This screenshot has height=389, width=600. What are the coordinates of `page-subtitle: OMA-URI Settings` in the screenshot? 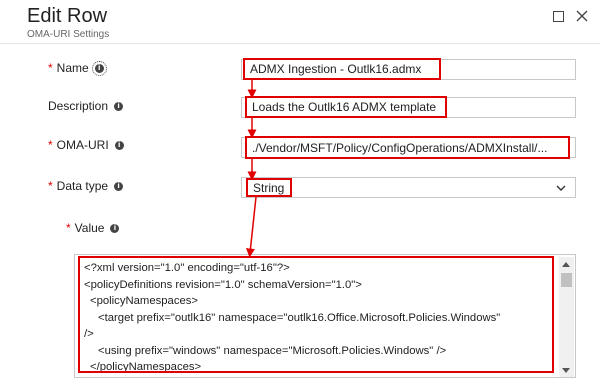 It's located at (68, 34).